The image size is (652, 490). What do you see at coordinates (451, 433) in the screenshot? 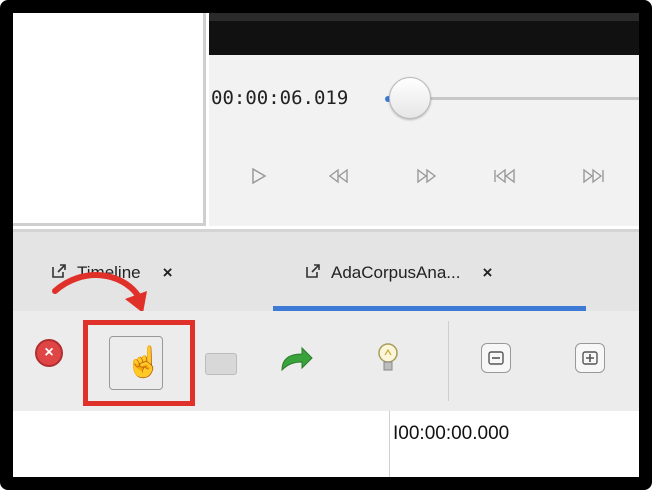
I see `timeline-timecode: I00:00:00.000` at bounding box center [451, 433].